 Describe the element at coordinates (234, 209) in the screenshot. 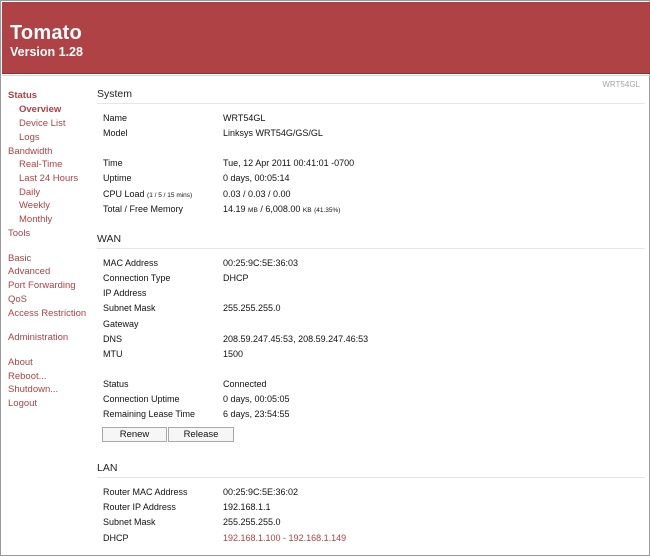

I see `memory-total: 14.19` at that location.